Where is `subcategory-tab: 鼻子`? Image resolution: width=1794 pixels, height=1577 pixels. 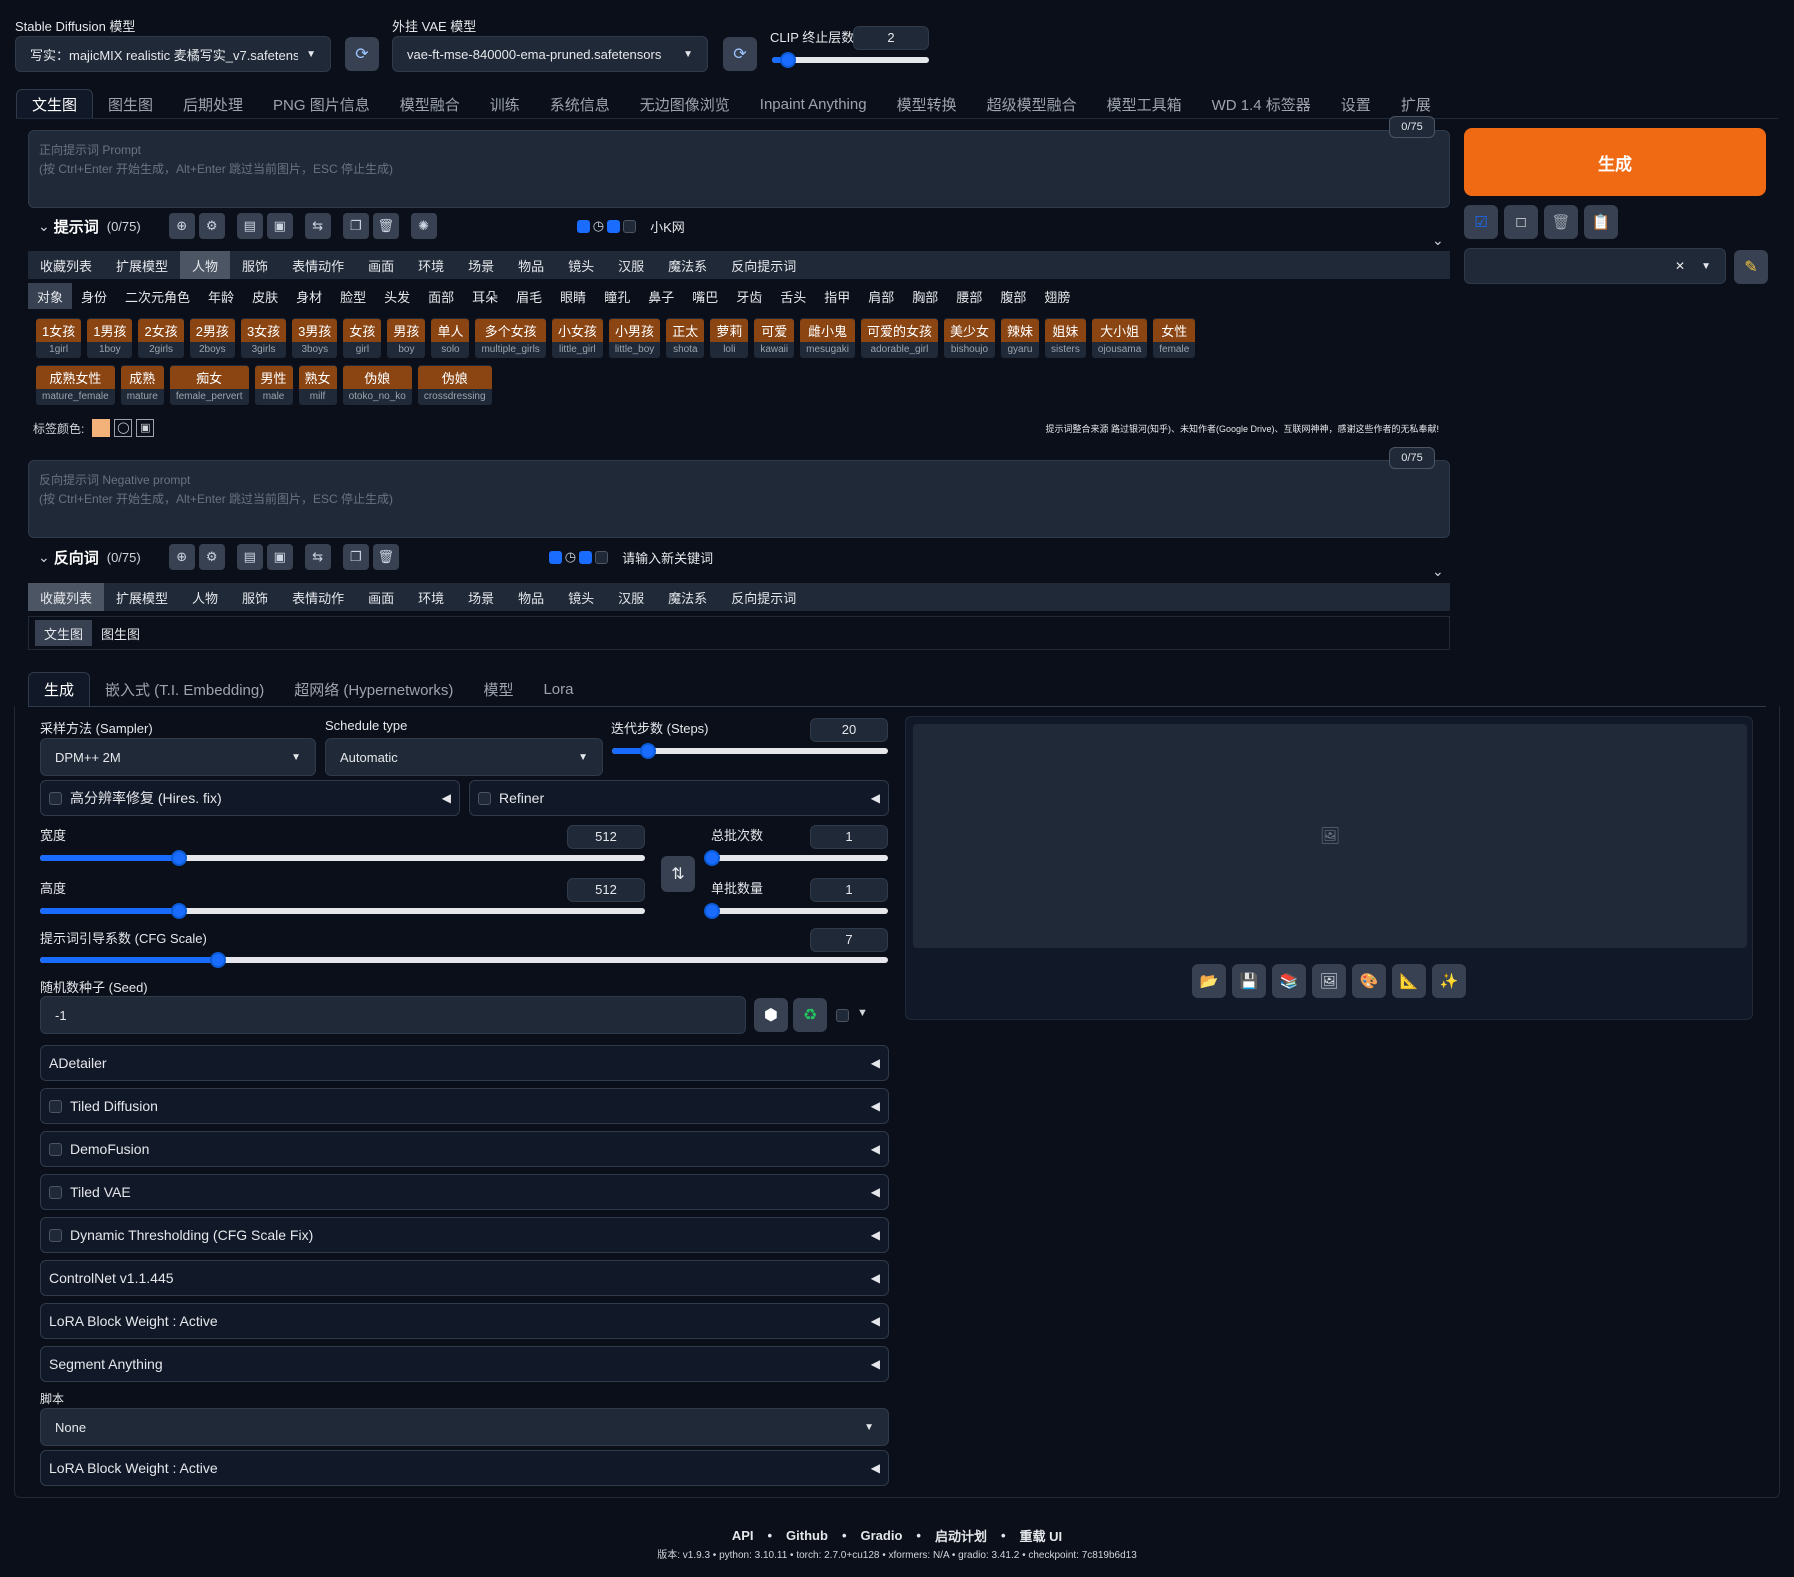 subcategory-tab: 鼻子 is located at coordinates (661, 296).